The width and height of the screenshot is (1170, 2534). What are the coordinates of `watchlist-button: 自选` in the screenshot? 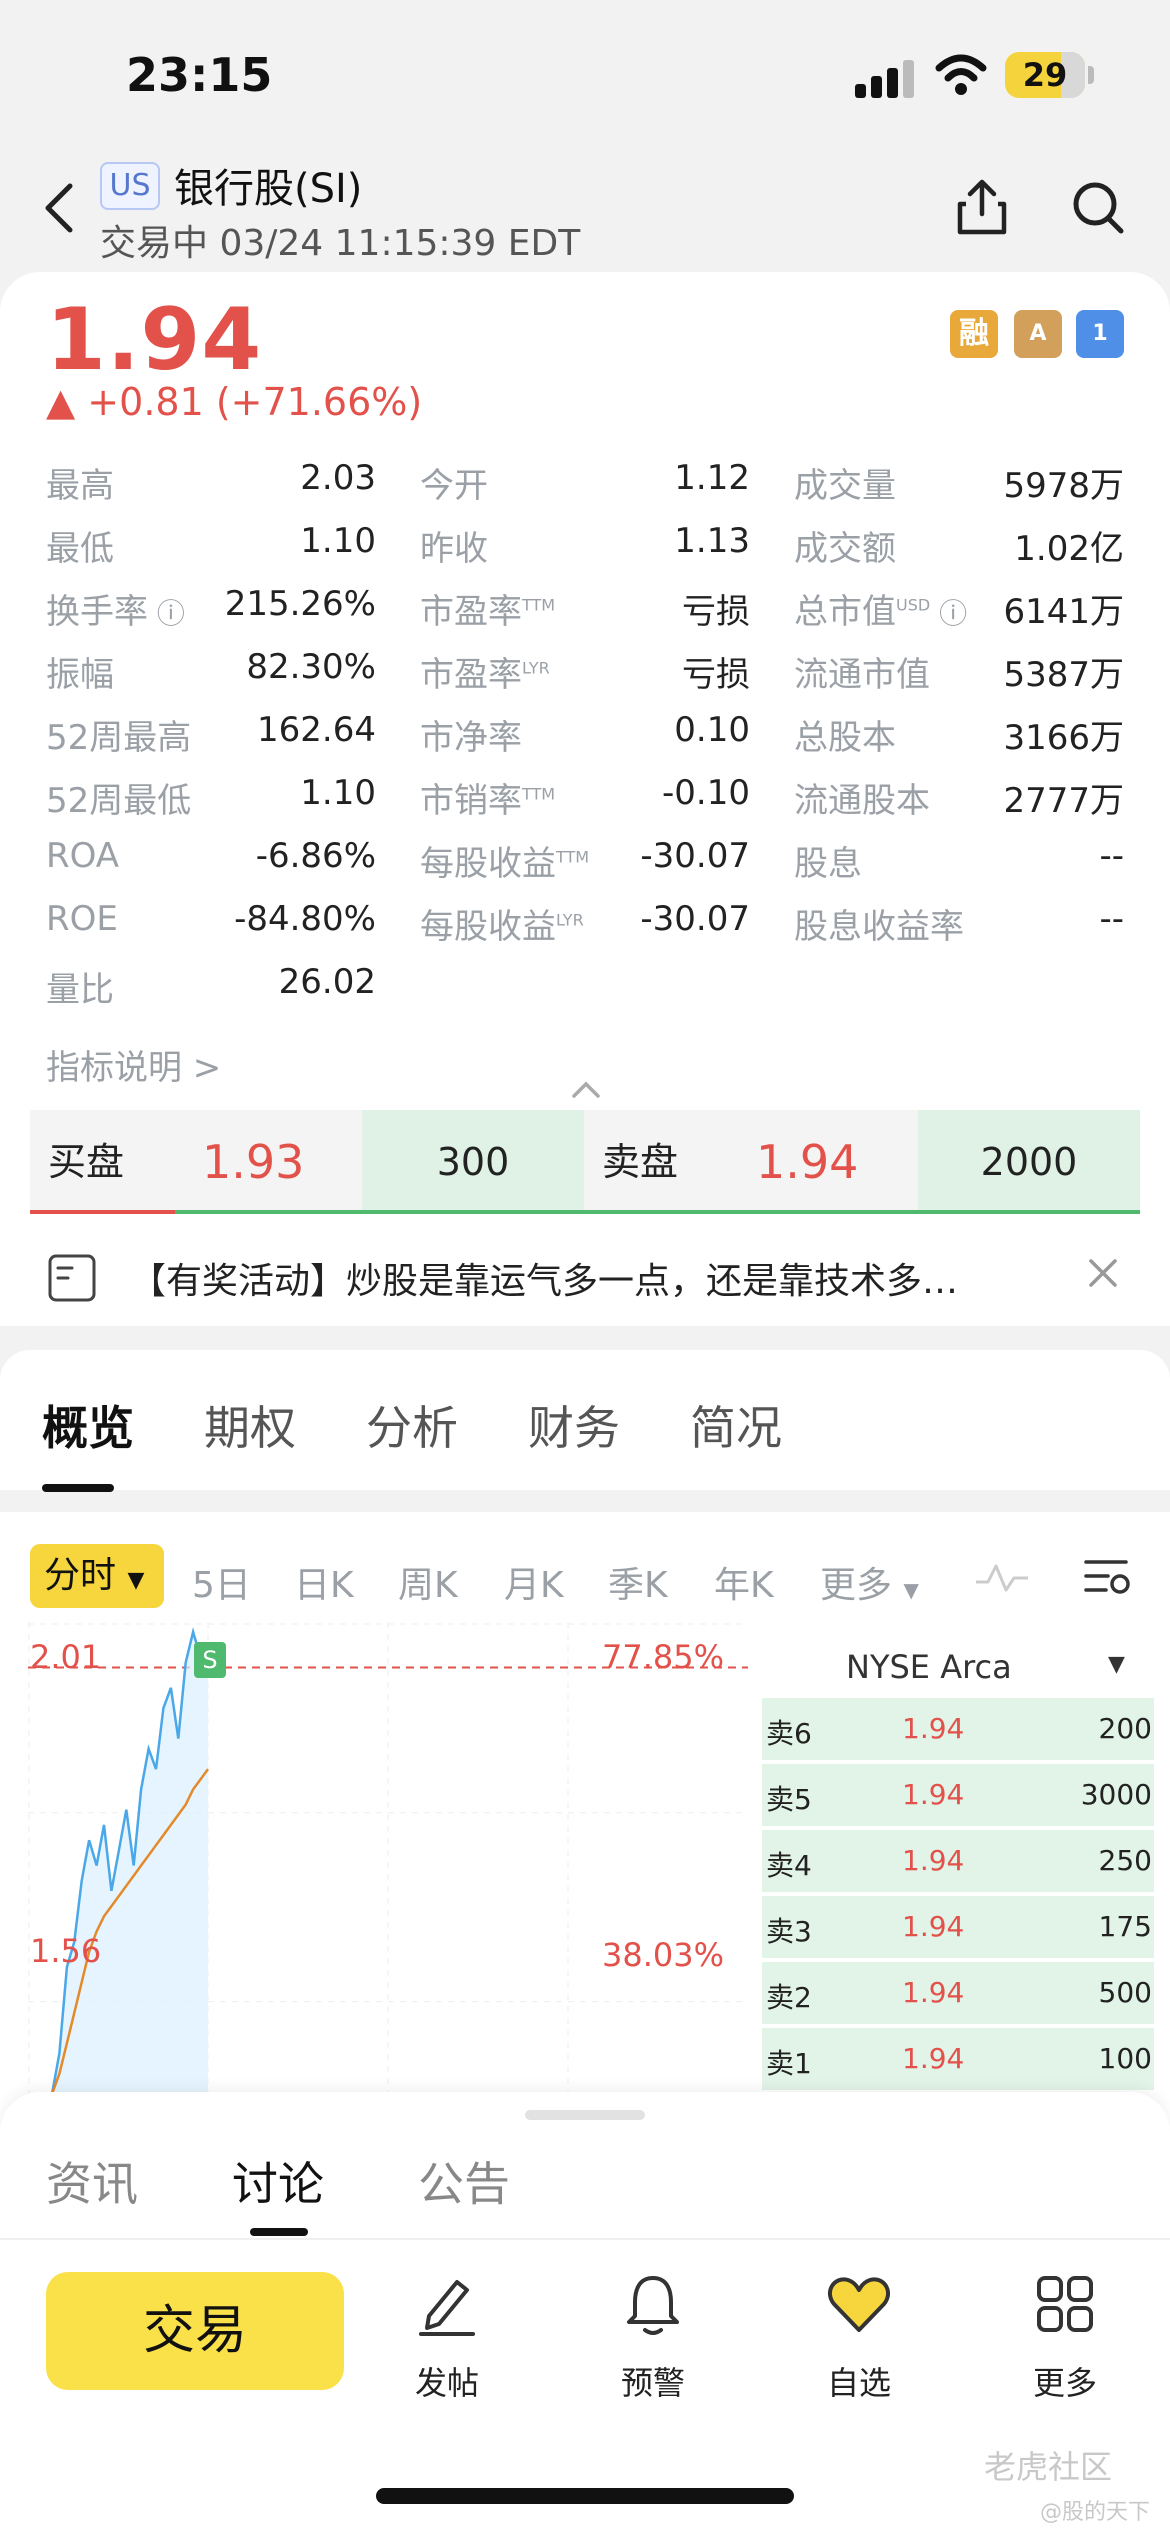 It's located at (859, 2342).